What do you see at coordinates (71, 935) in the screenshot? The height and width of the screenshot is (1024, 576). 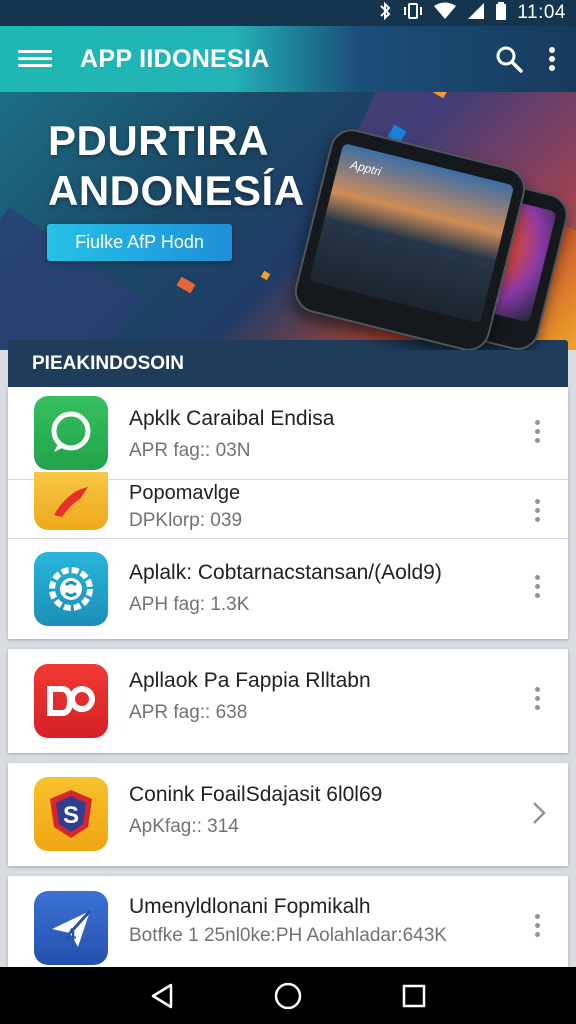 I see `svg-text: 4` at bounding box center [71, 935].